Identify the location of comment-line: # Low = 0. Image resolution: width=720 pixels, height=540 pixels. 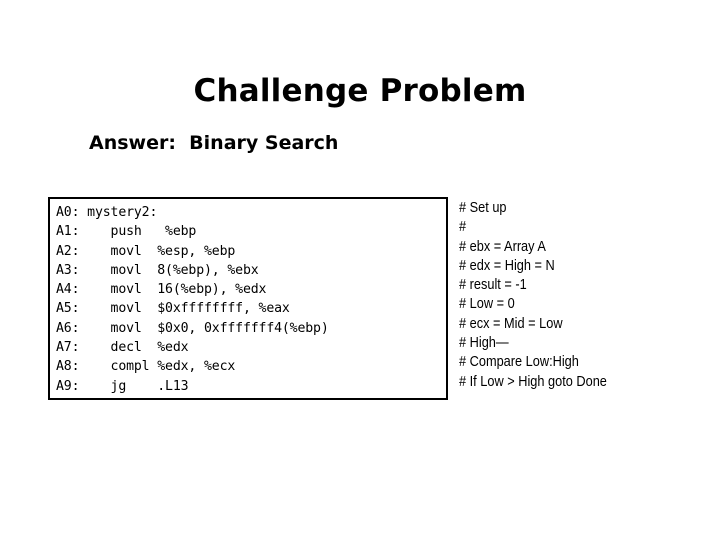
(487, 304).